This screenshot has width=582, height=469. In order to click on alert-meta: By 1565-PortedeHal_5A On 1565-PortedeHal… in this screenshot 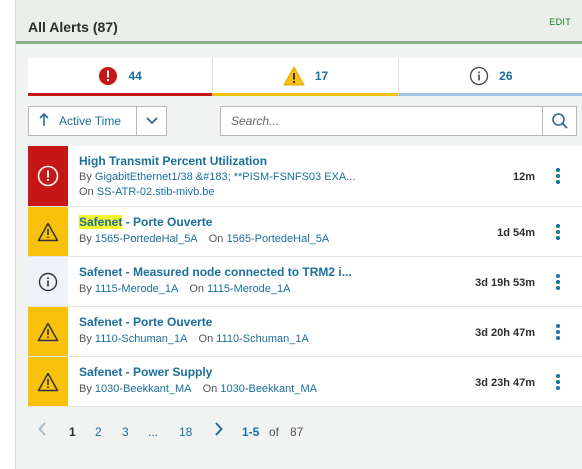, I will do `click(204, 239)`.